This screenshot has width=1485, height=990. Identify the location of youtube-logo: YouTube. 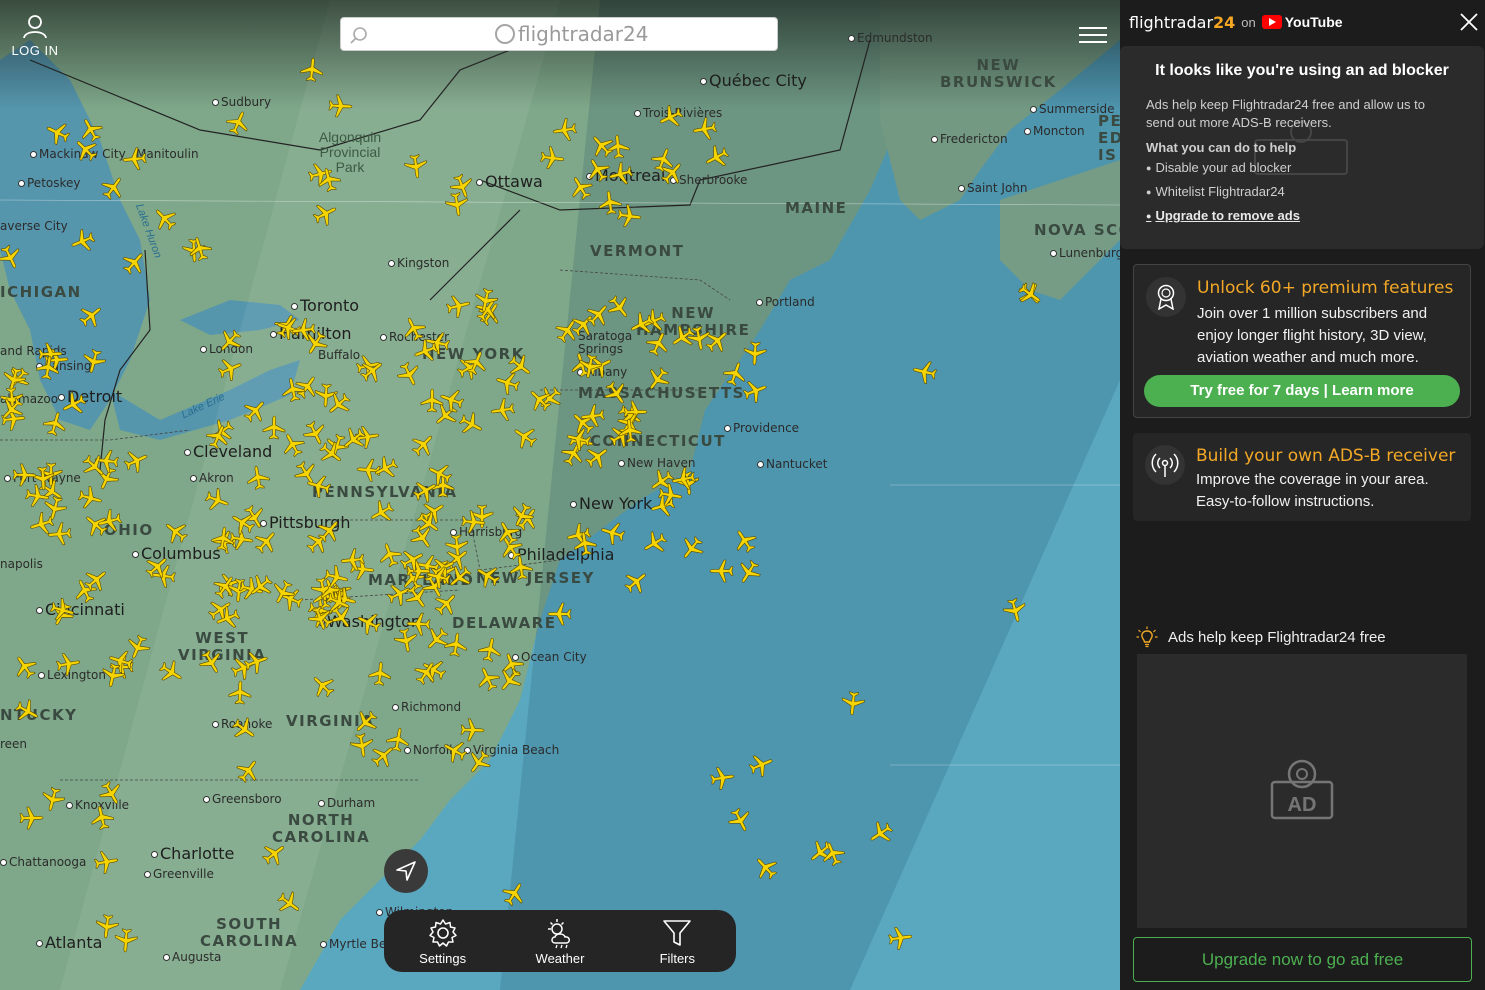
(1302, 22).